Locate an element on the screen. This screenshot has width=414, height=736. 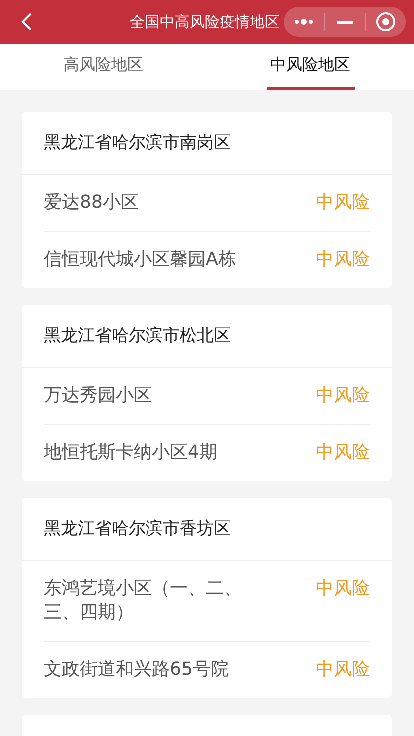
region-title: 黑龙江省哈尔滨市香坊区 is located at coordinates (207, 529).